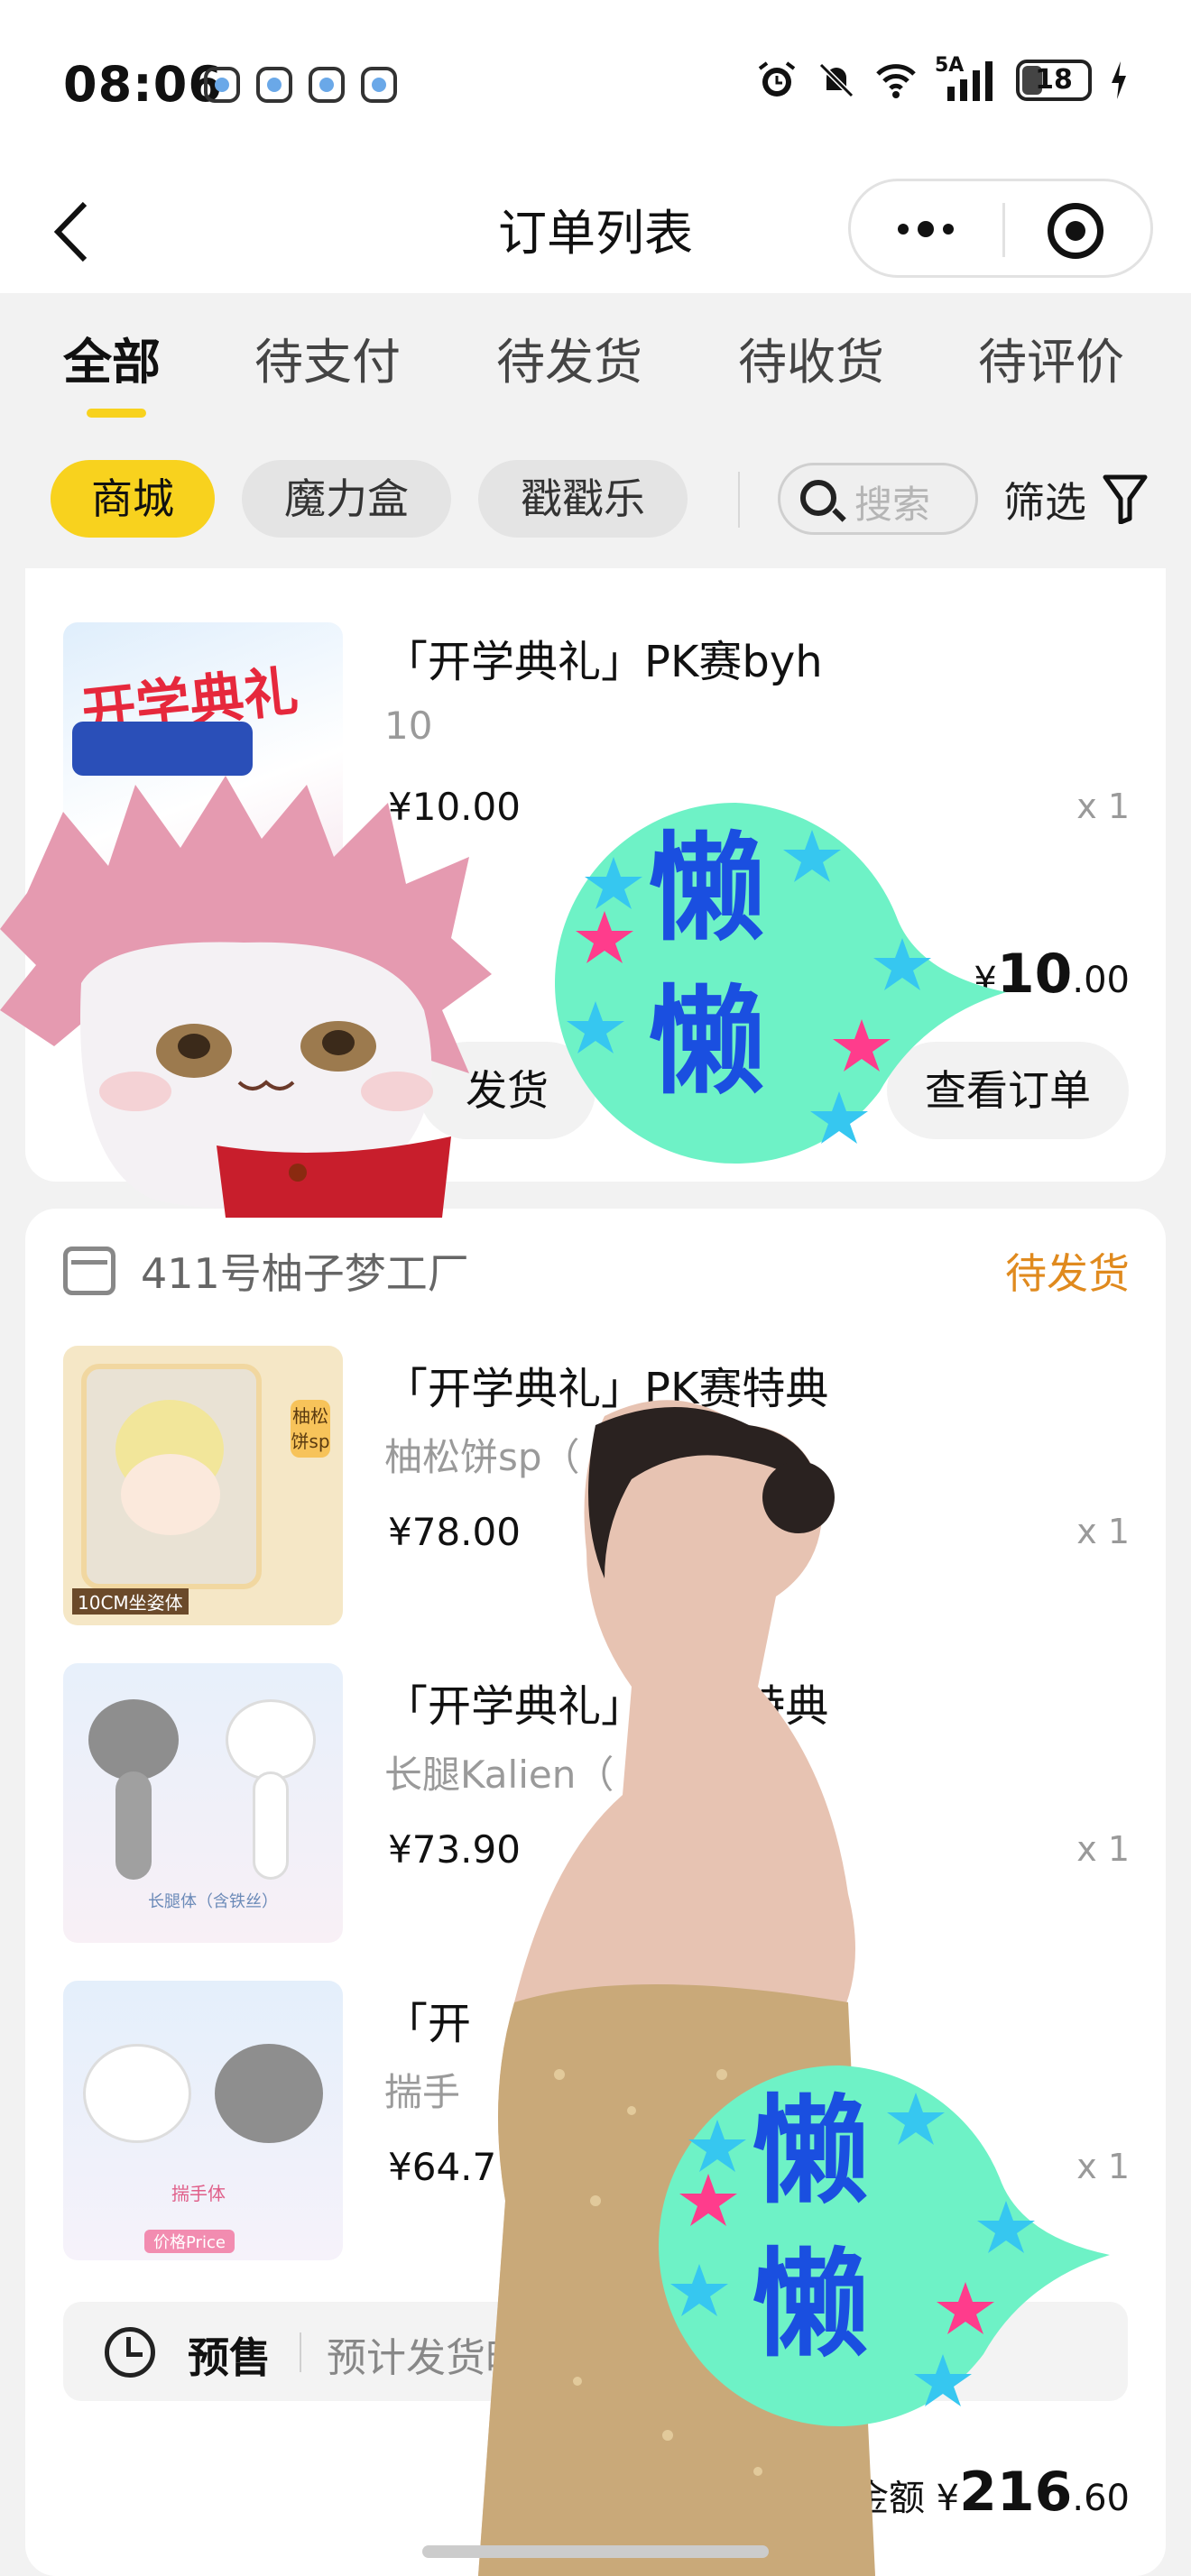 The height and width of the screenshot is (2576, 1191). Describe the element at coordinates (327, 357) in the screenshot. I see `tab-pending-payment: 待支付` at that location.